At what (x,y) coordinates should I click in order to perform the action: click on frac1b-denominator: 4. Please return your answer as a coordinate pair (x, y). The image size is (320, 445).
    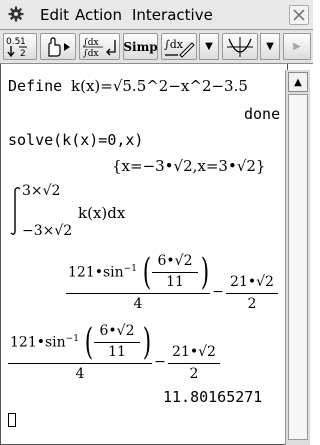
    Looking at the image, I should click on (80, 374).